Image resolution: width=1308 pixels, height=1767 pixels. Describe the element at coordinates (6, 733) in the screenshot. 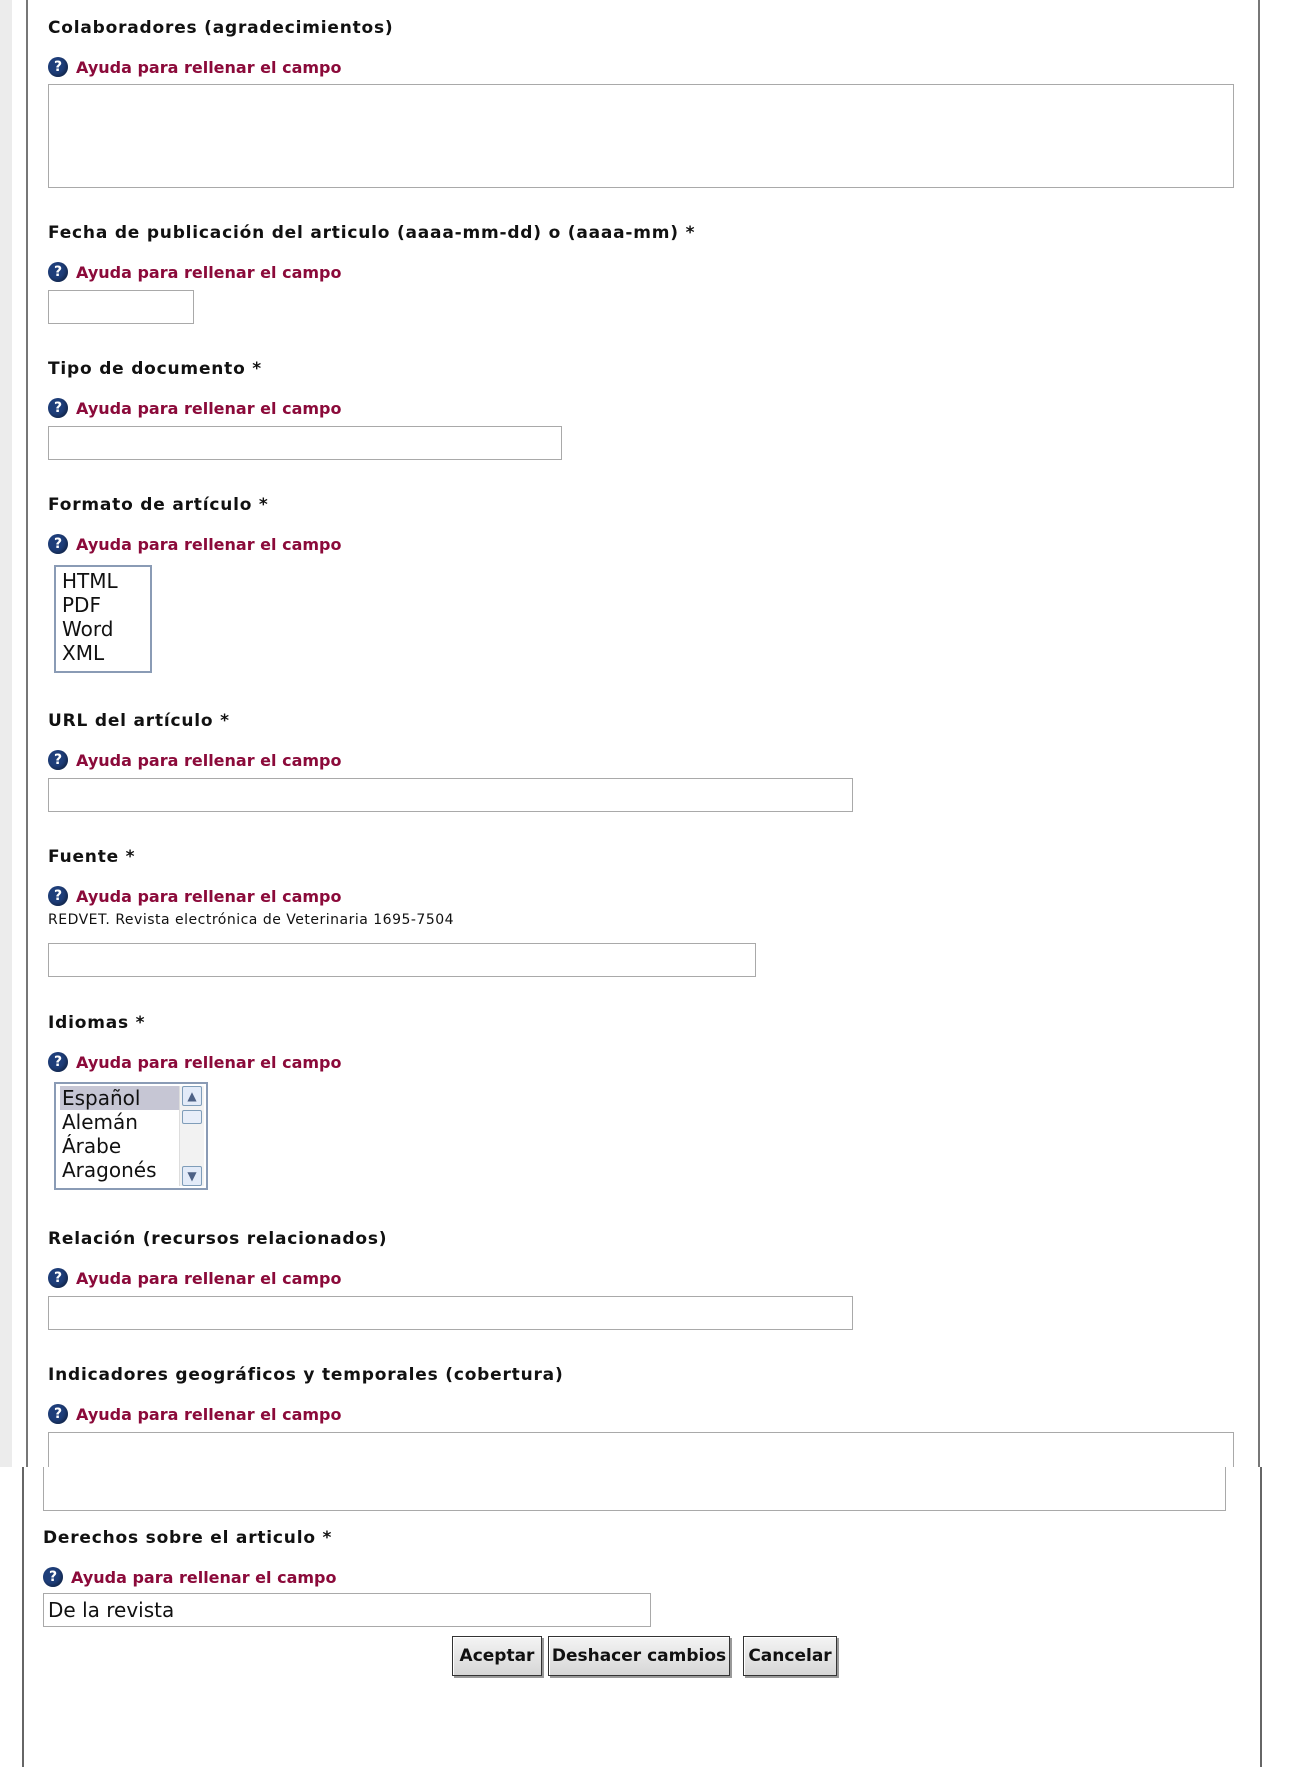

I see `left-margin` at that location.